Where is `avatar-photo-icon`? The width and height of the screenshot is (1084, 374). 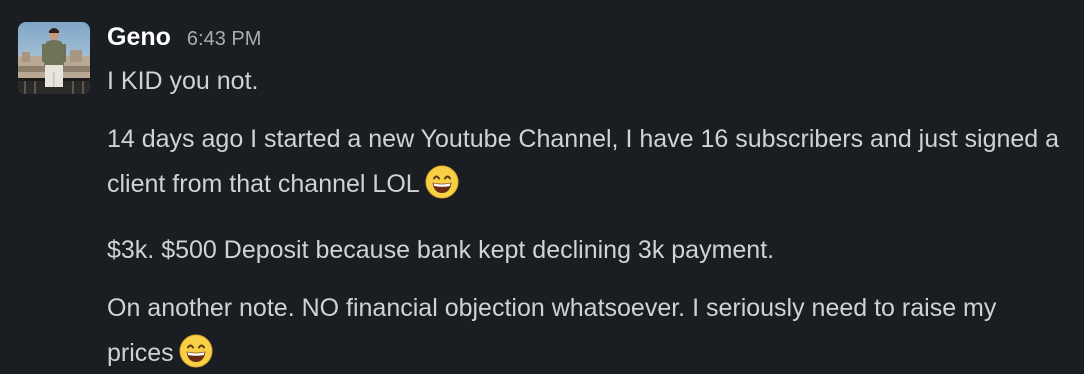
avatar-photo-icon is located at coordinates (54, 58).